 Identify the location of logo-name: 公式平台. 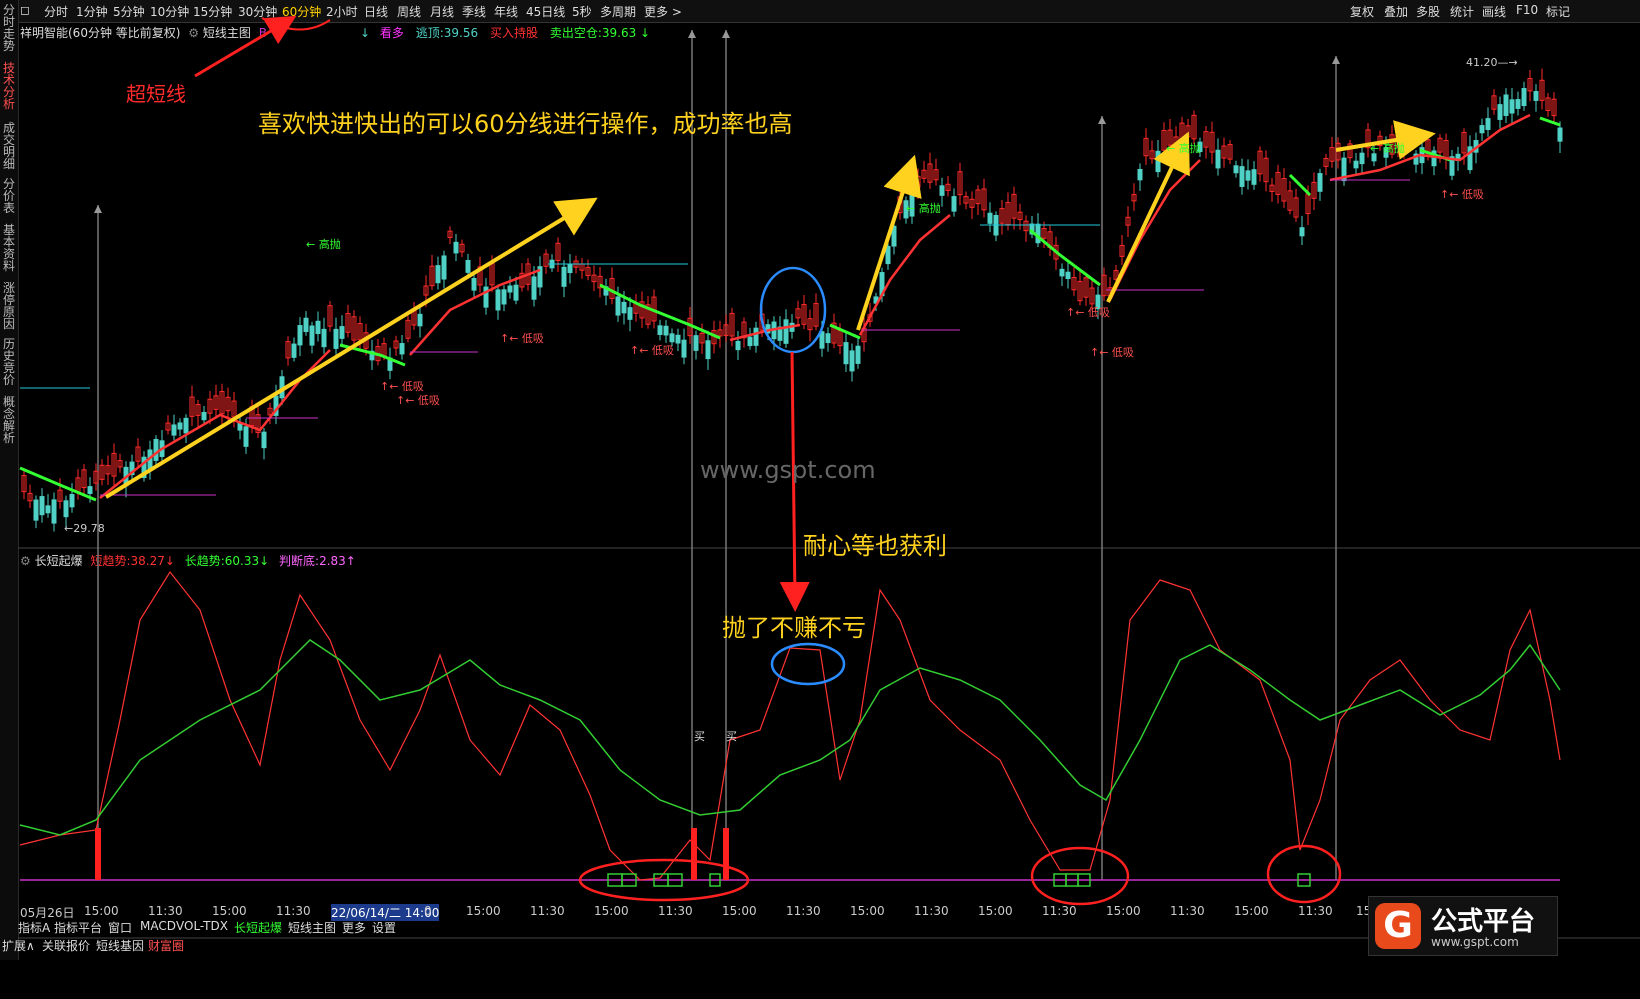
(1483, 922).